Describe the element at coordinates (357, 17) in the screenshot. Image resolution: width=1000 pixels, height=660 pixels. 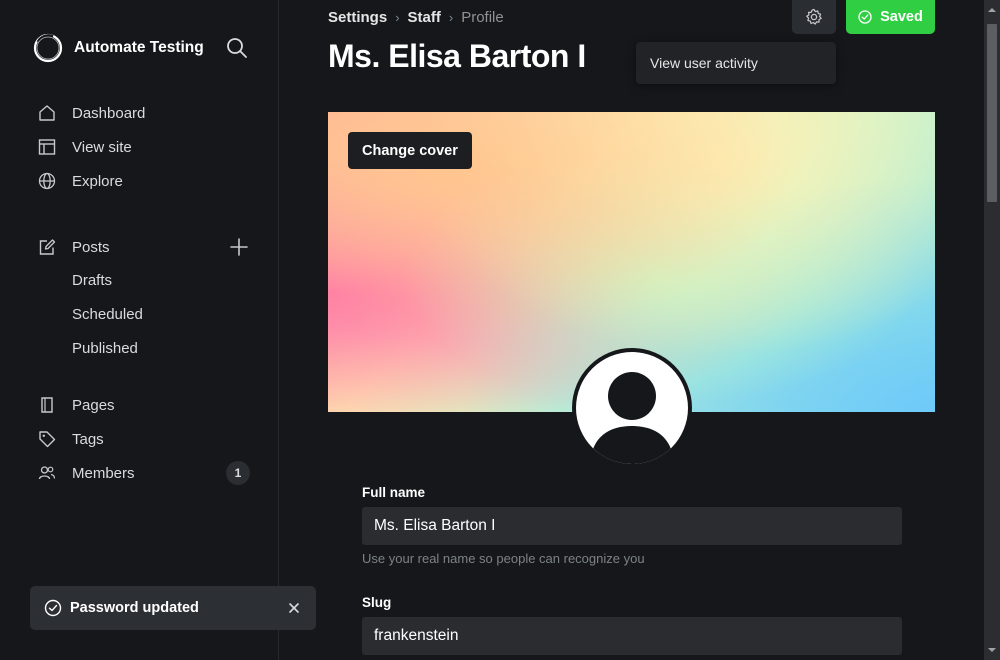
I see `breadcrumb-settings: Settings` at that location.